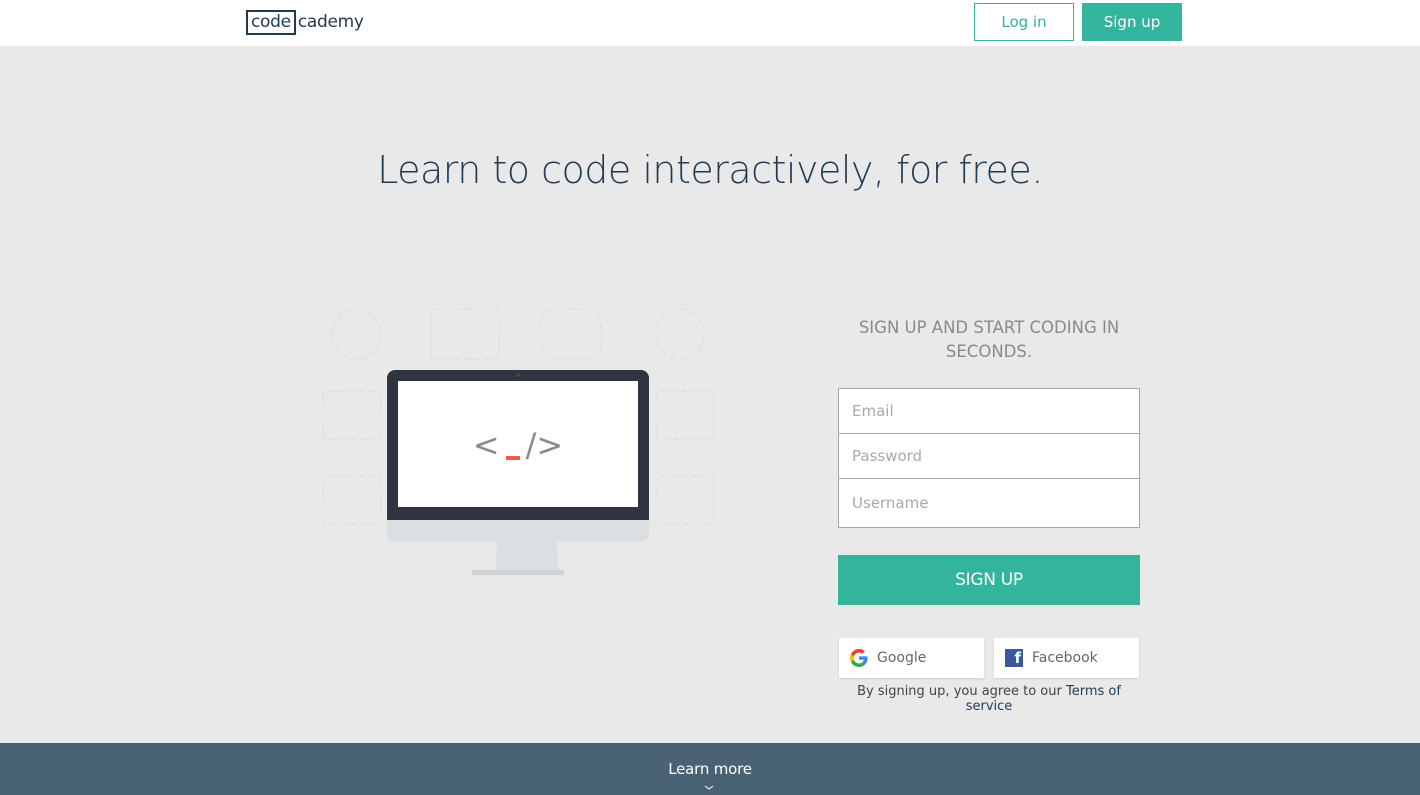 This screenshot has height=795, width=1420. Describe the element at coordinates (680, 334) in the screenshot. I see `background-phone-icon` at that location.